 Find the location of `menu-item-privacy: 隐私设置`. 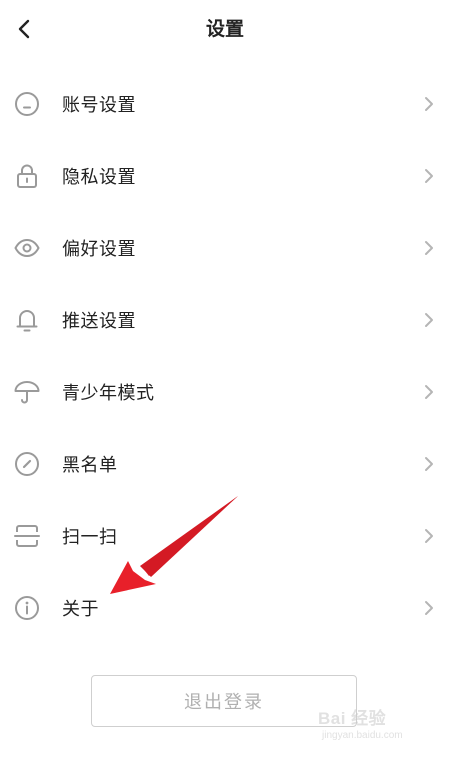

menu-item-privacy: 隐私设置 is located at coordinates (225, 176).